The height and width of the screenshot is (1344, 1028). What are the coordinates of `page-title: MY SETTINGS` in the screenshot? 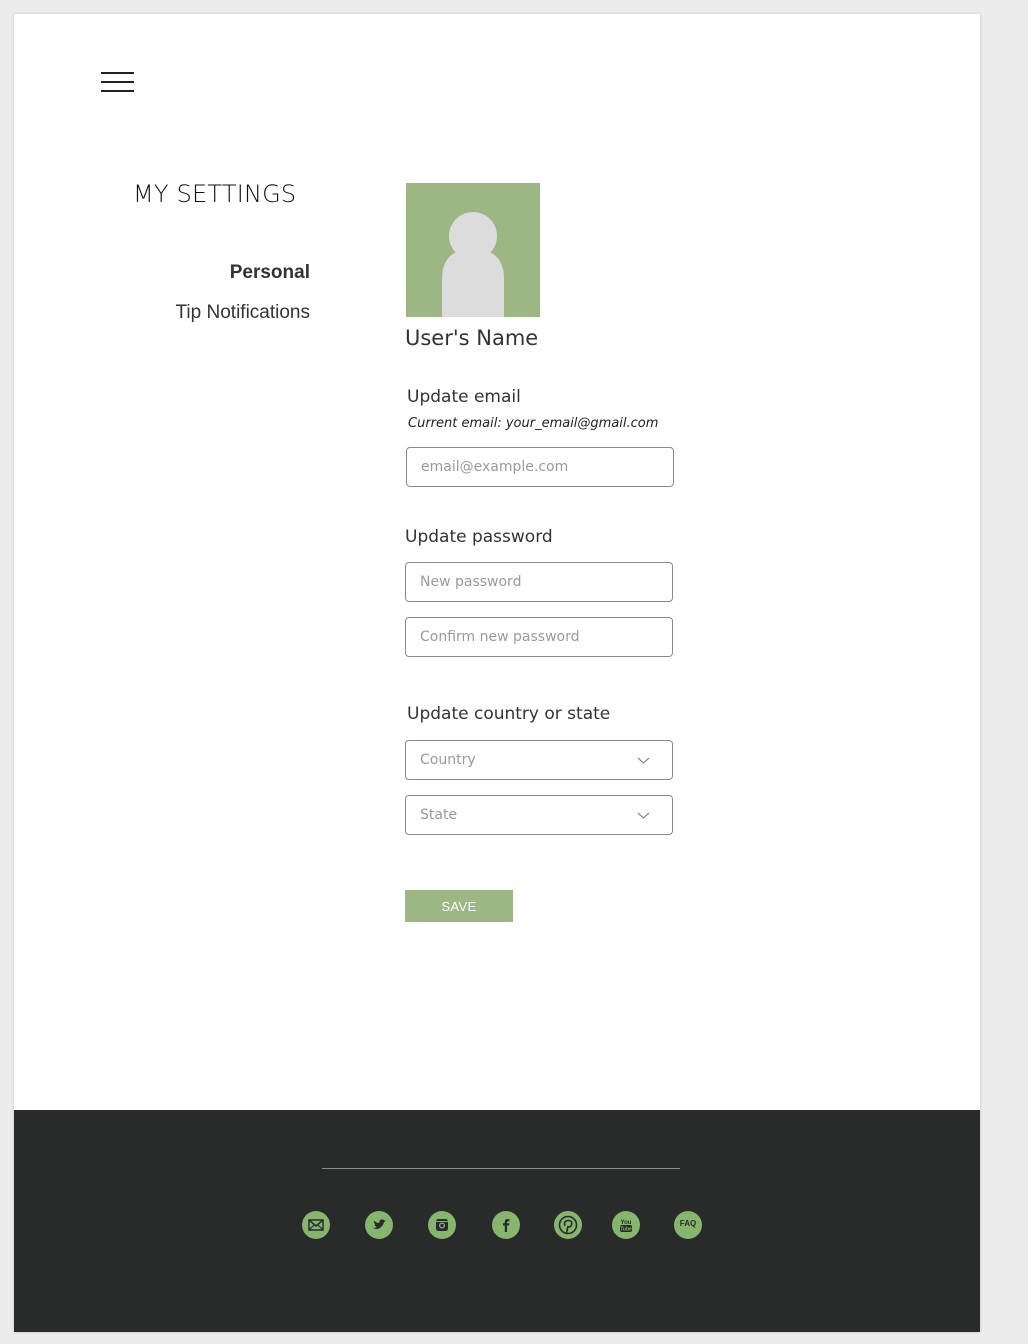 It's located at (215, 194).